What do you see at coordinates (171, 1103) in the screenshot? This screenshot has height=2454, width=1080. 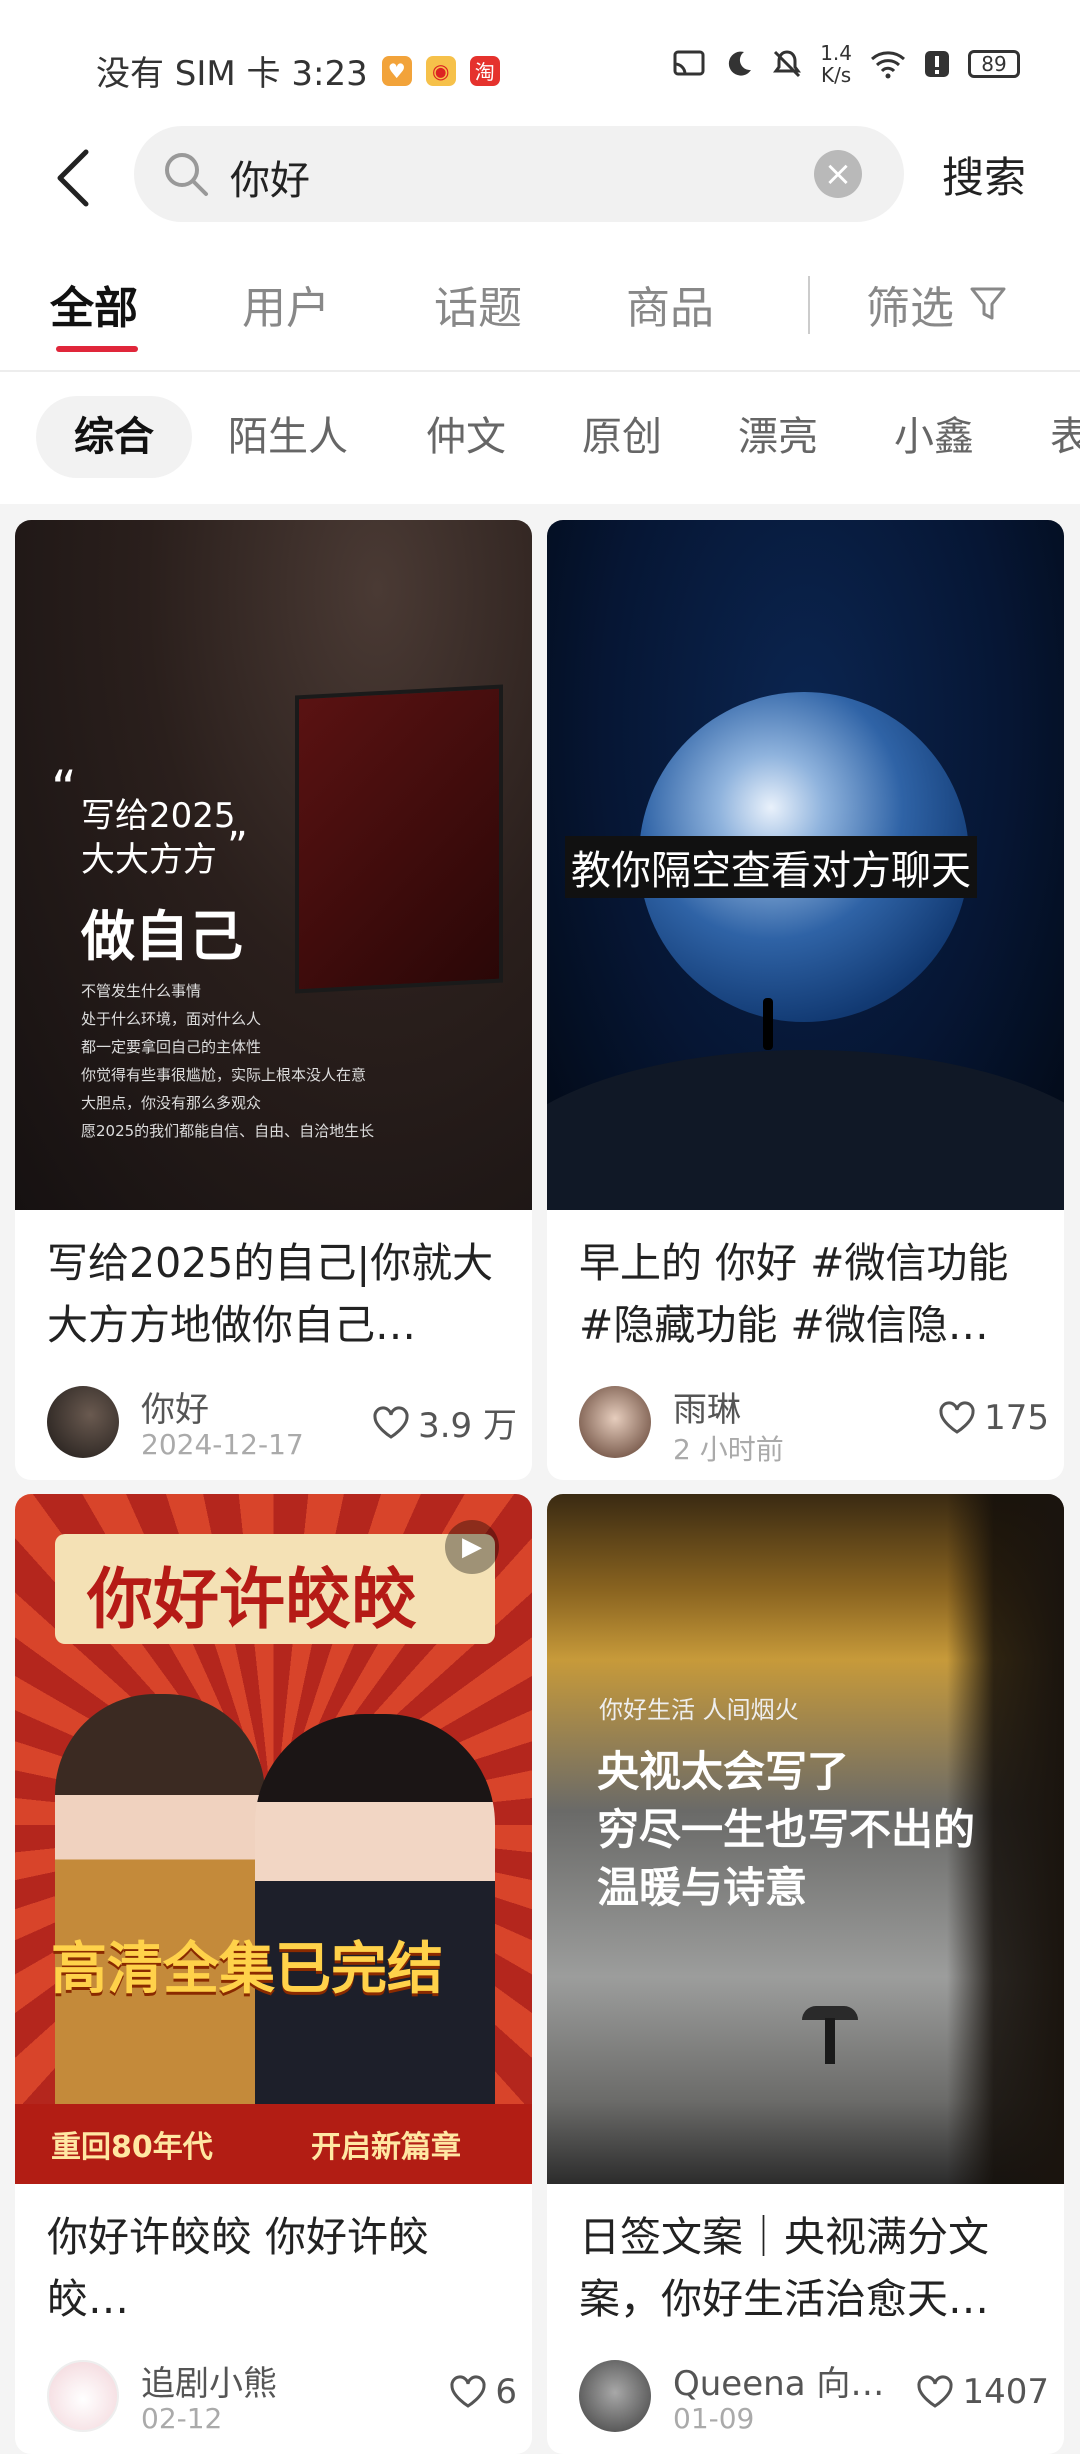 I see `cover-line: 大胆点，你没有那么多观众` at bounding box center [171, 1103].